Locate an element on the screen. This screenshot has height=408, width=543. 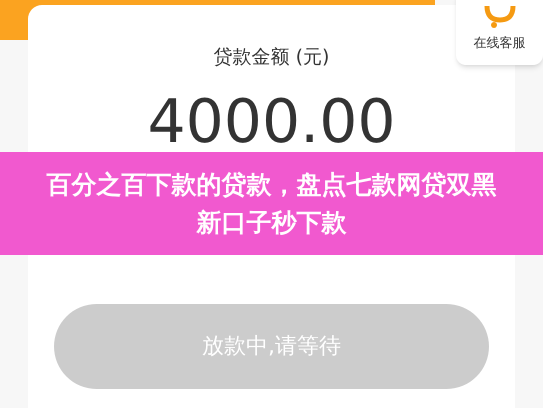
loan-amount-label: 贷款金额 (元) is located at coordinates (272, 57).